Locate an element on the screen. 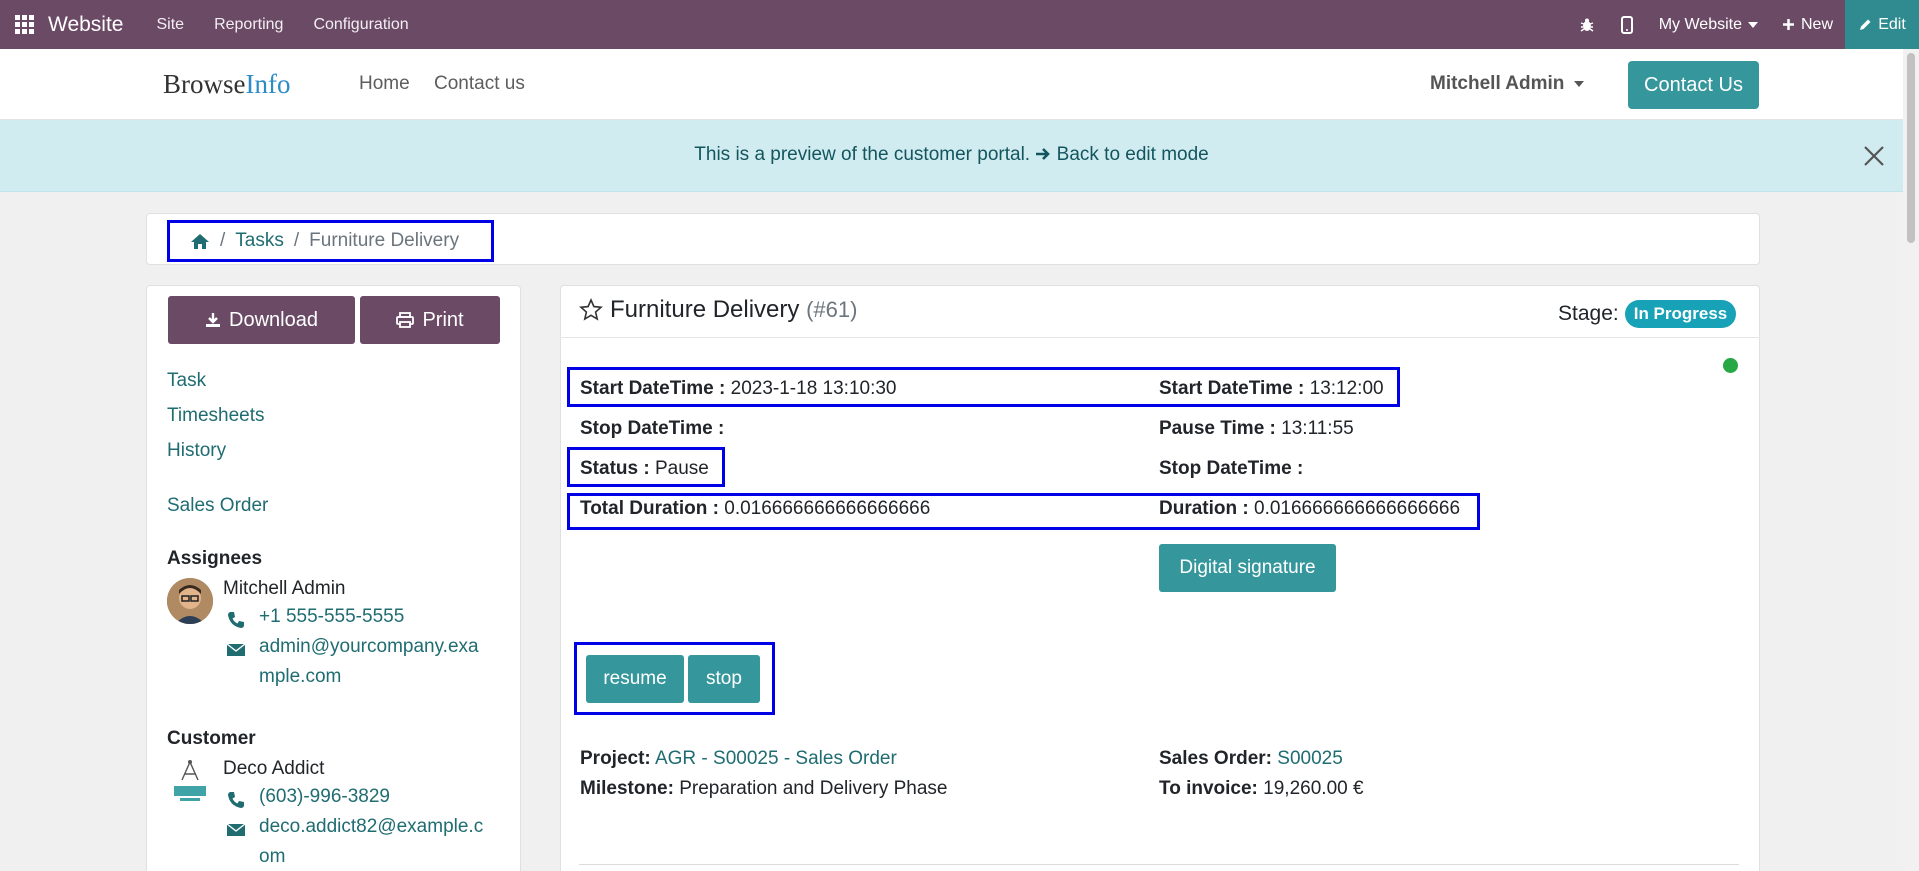 The height and width of the screenshot is (871, 1919). contact-us-button: Contact Us is located at coordinates (1693, 85).